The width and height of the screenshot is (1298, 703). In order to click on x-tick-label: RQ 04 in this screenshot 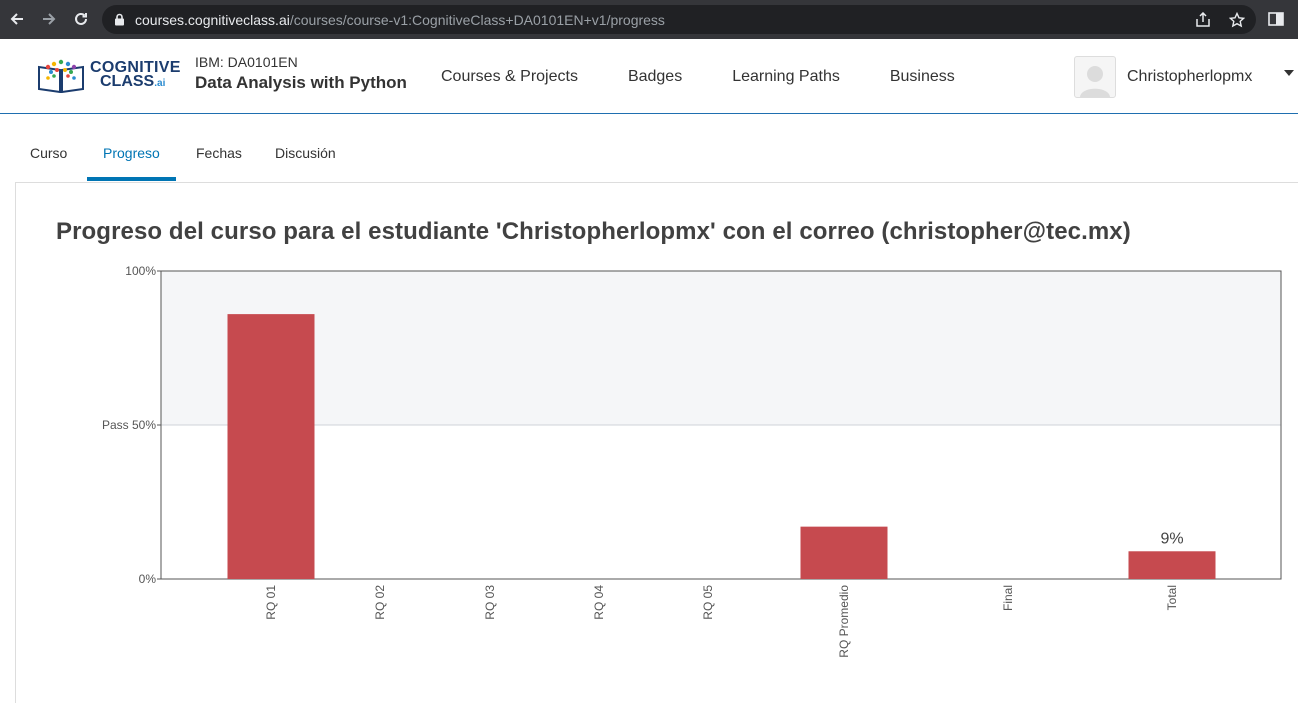, I will do `click(599, 602)`.